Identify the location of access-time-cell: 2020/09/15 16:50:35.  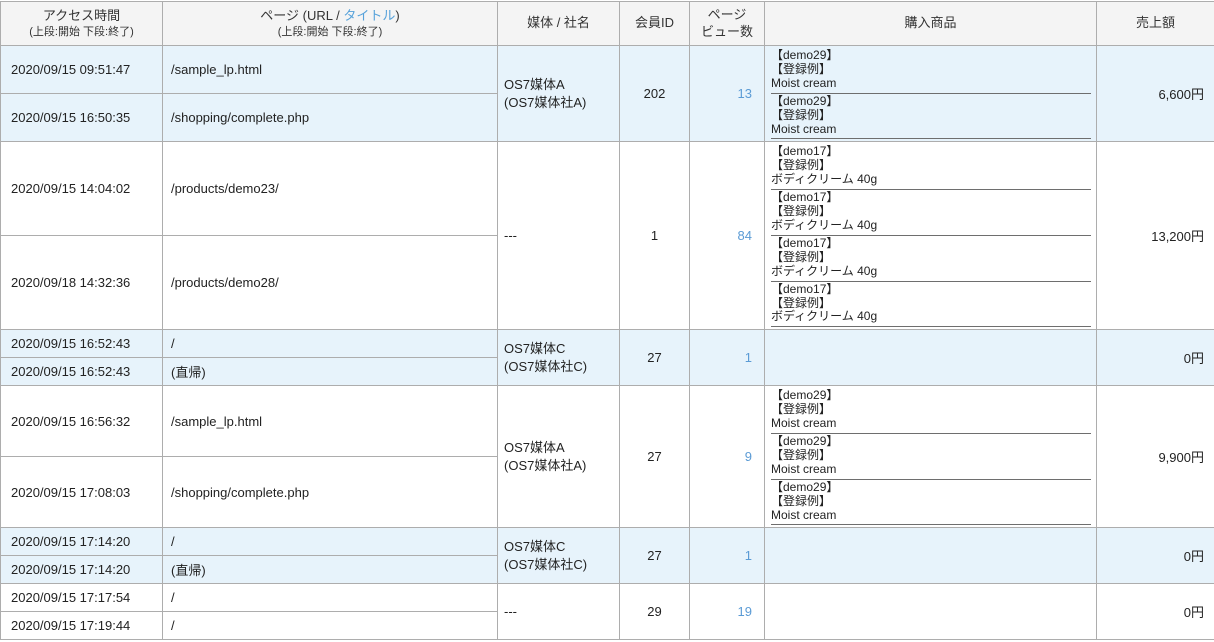
(81, 118).